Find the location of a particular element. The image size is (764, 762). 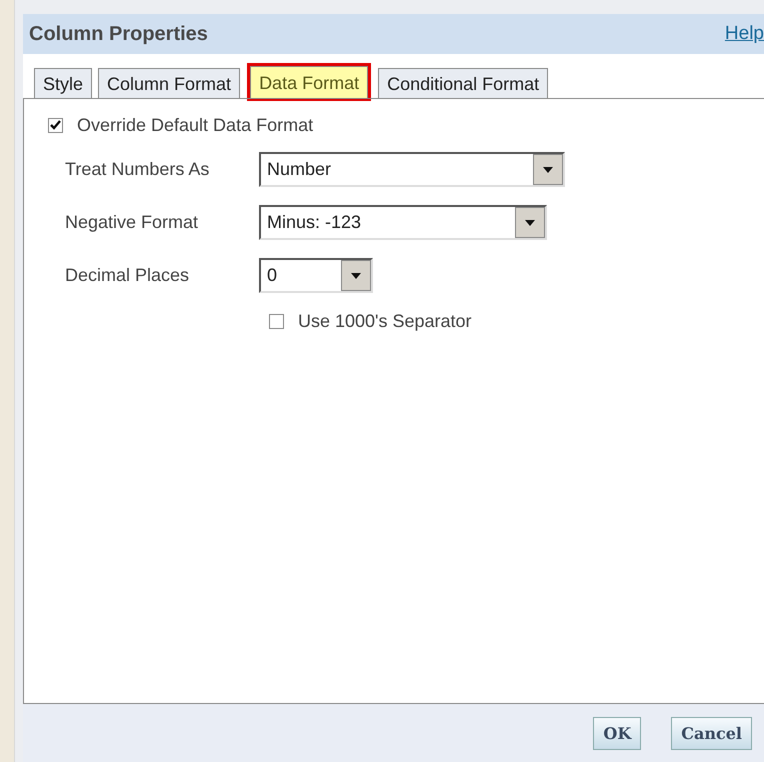

field-label: Decimal Places is located at coordinates (127, 275).